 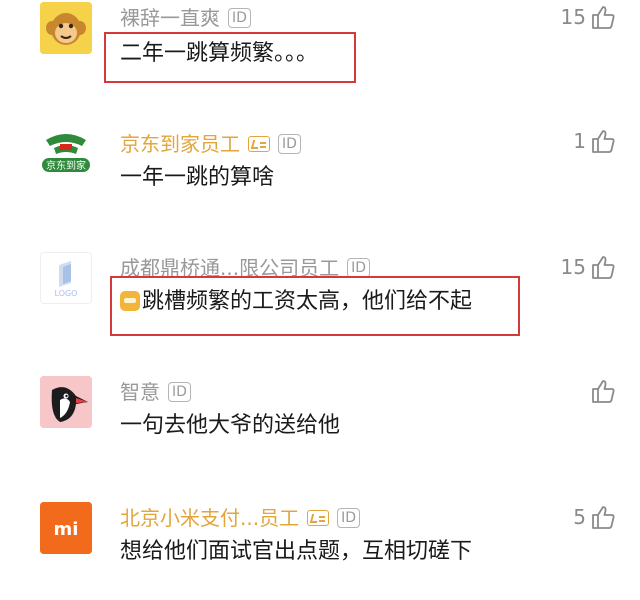 I want to click on jd-daojia-logo: 京东到家, so click(x=66, y=152).